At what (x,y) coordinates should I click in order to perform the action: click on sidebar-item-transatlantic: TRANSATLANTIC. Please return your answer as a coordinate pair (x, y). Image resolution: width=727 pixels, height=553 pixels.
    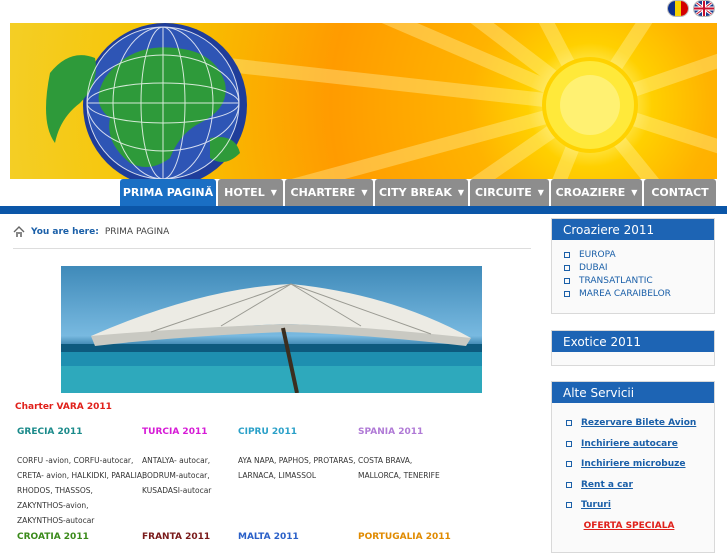
    Looking at the image, I should click on (639, 280).